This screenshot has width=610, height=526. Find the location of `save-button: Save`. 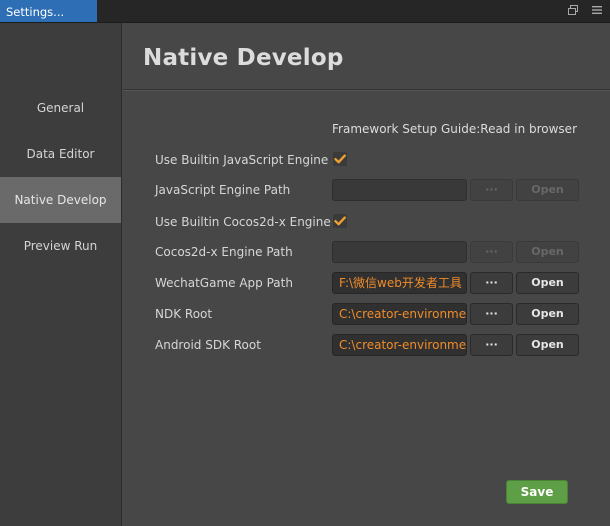

save-button: Save is located at coordinates (537, 492).